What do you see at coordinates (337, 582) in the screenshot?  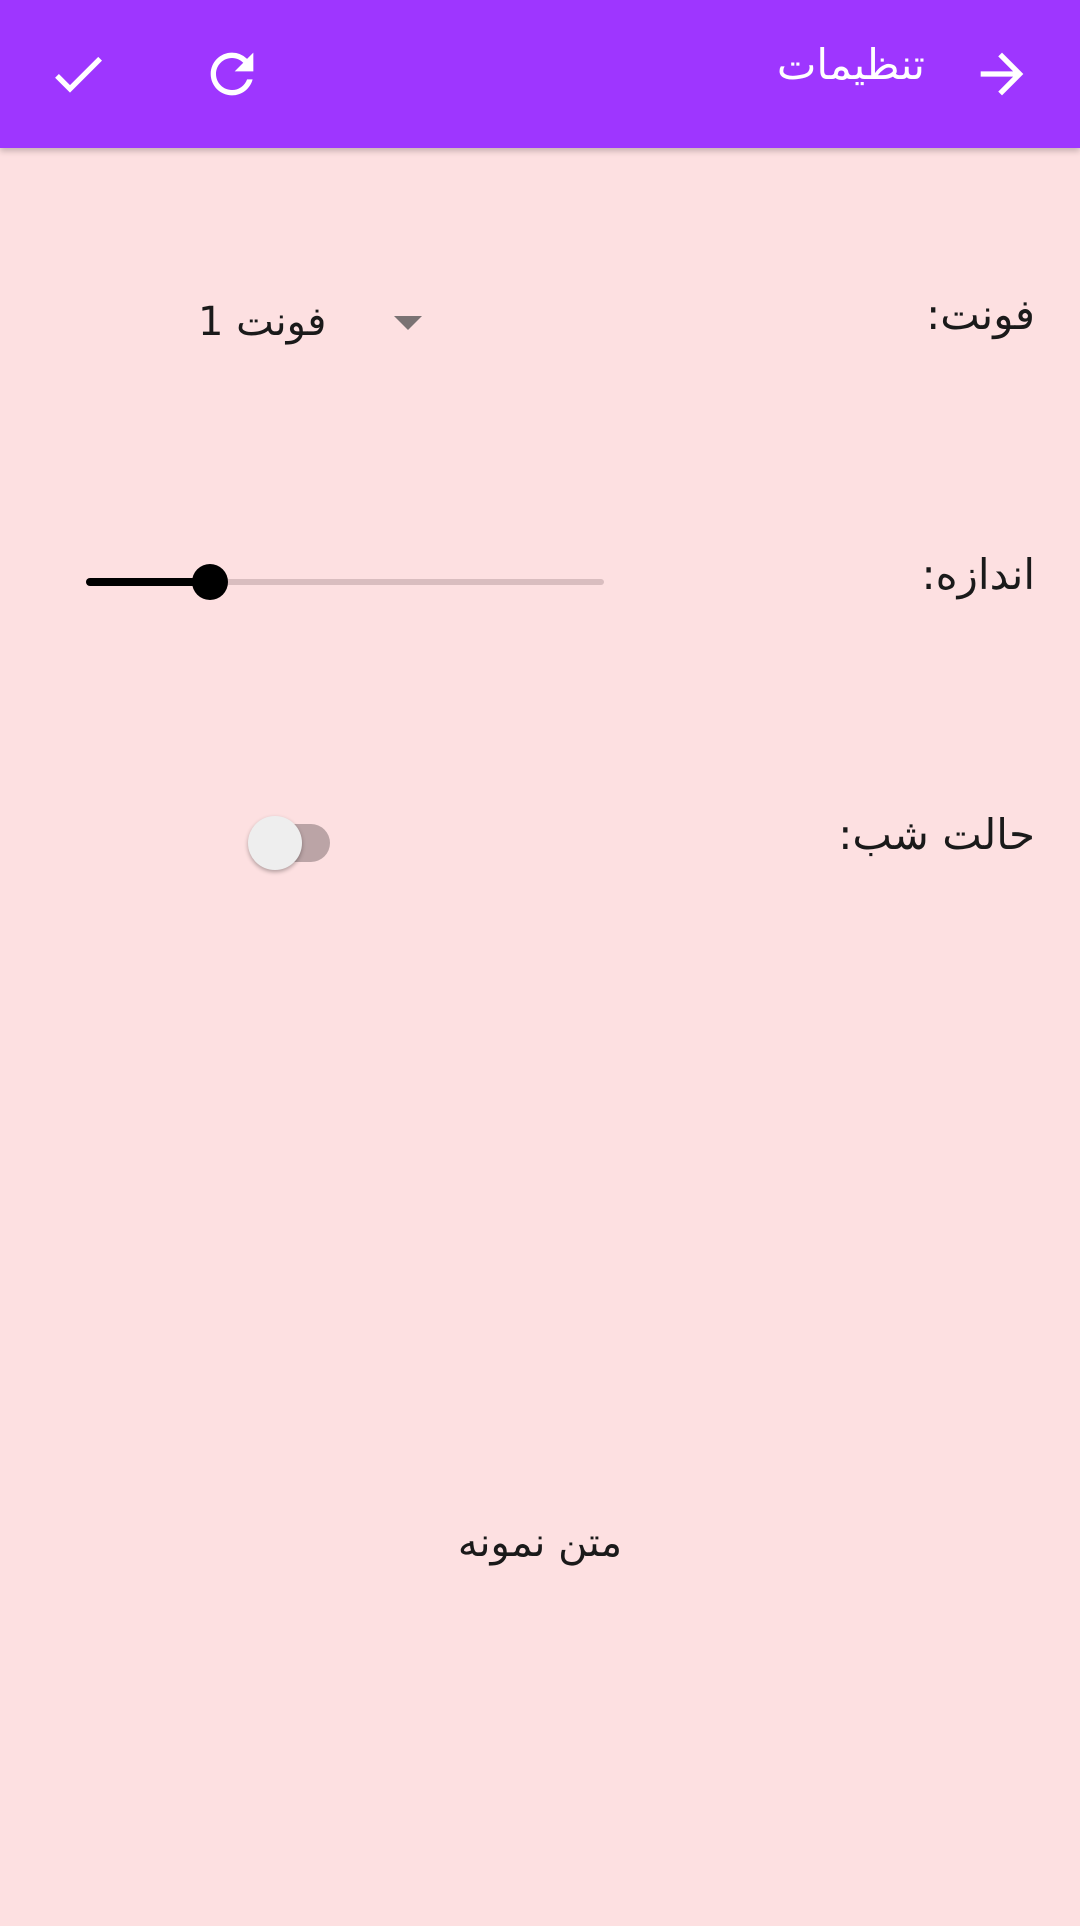 I see `size-slider` at bounding box center [337, 582].